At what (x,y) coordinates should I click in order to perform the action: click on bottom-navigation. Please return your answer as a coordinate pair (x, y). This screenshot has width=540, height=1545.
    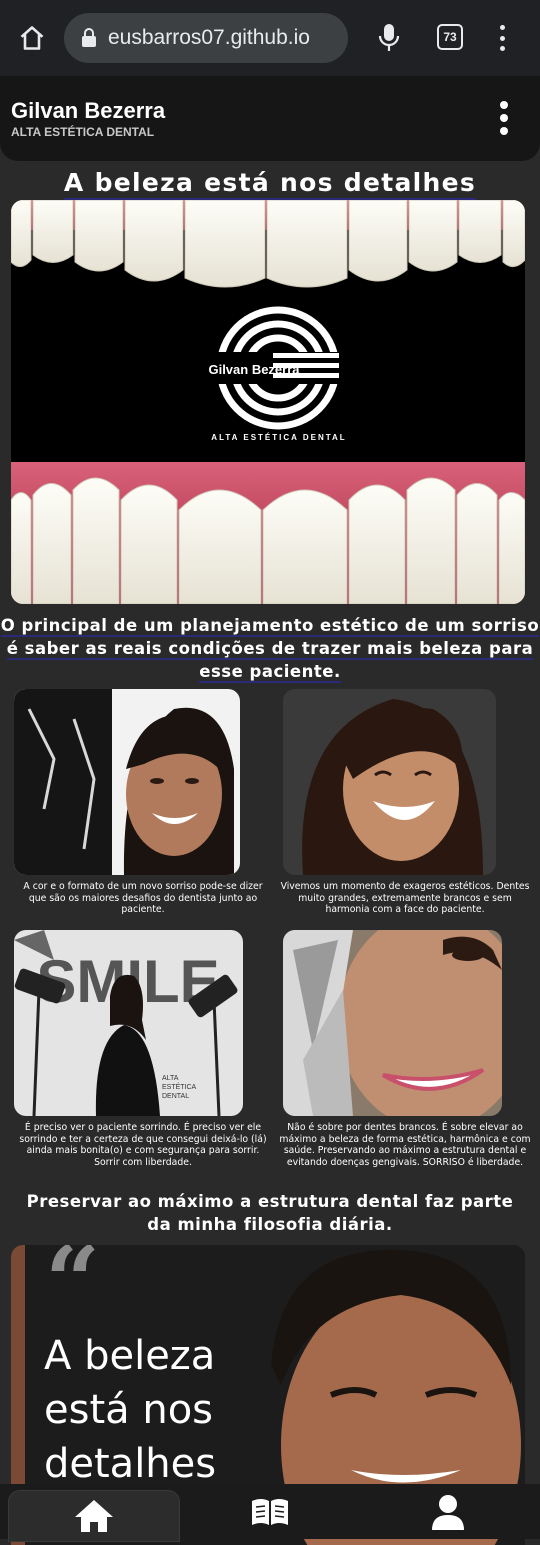
    Looking at the image, I should click on (270, 1513).